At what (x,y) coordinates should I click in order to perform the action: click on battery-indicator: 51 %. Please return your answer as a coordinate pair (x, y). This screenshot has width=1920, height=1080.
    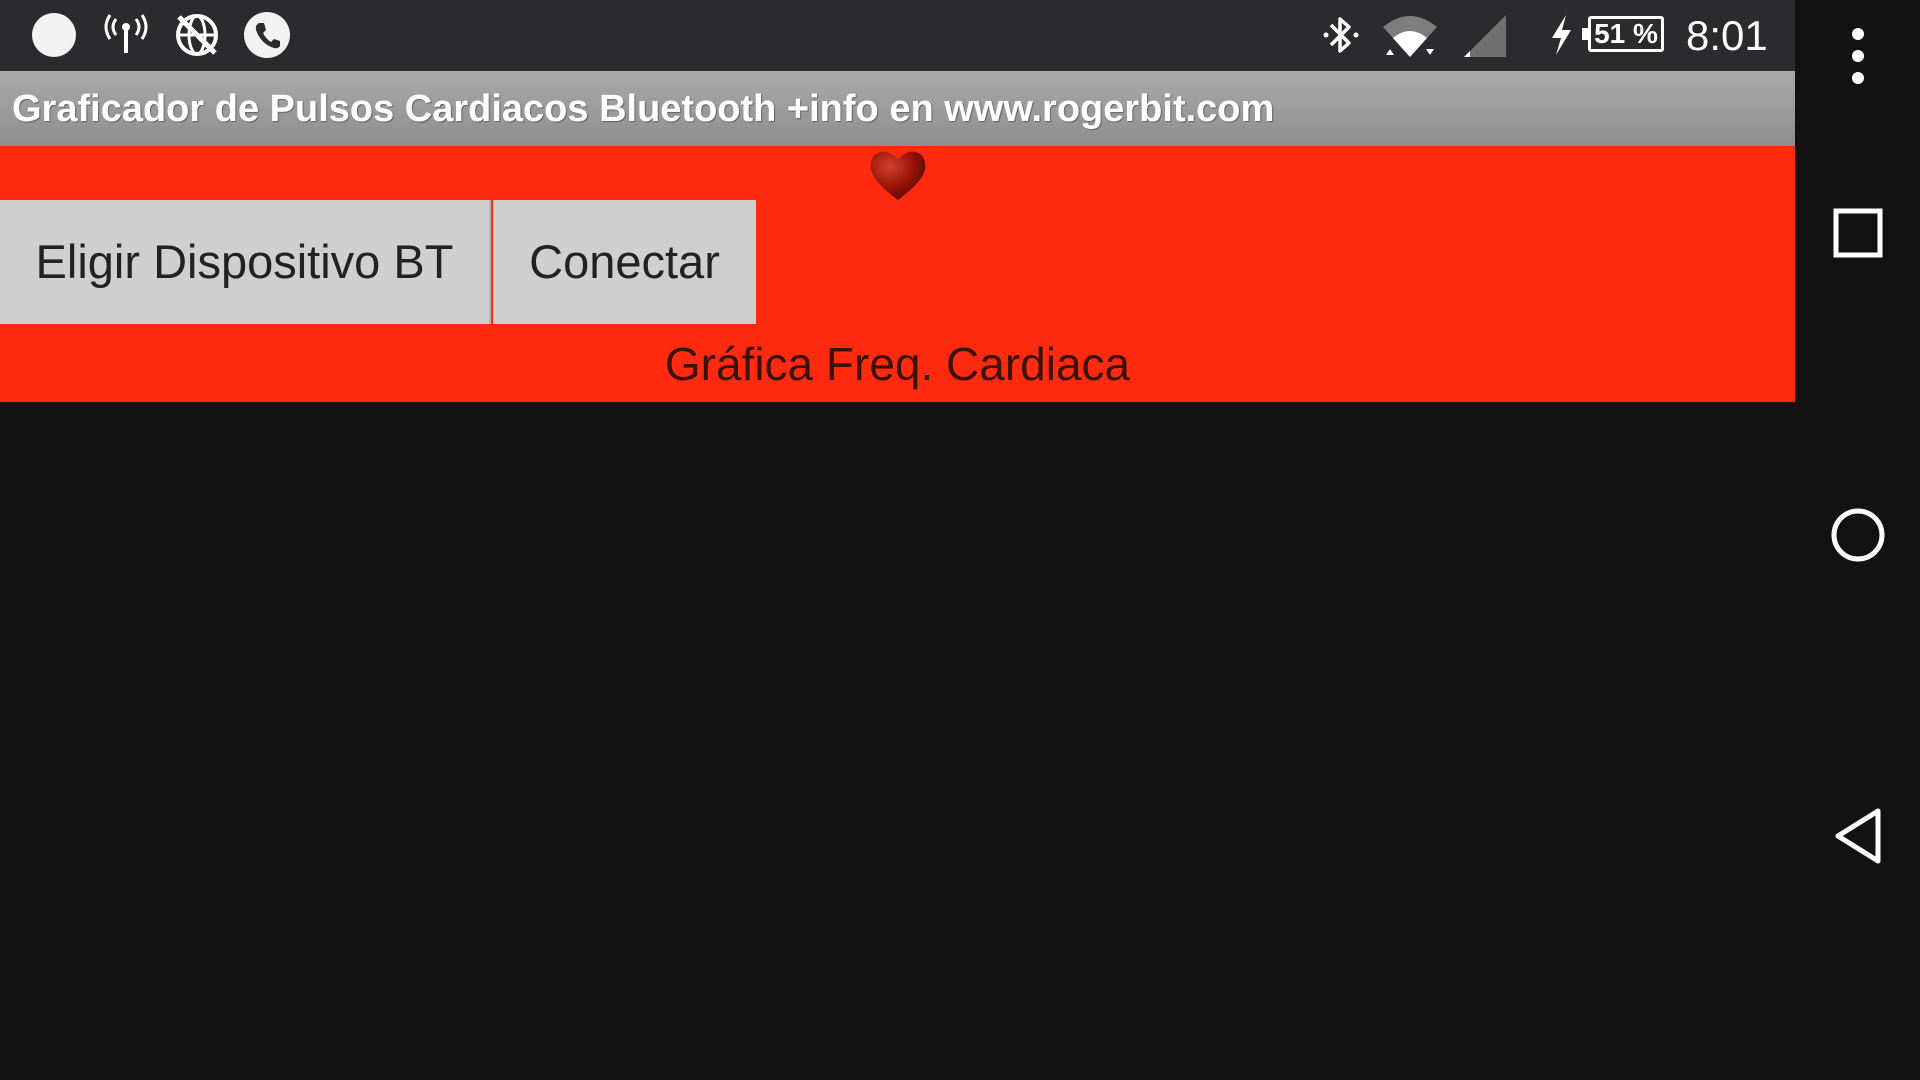
    Looking at the image, I should click on (1623, 34).